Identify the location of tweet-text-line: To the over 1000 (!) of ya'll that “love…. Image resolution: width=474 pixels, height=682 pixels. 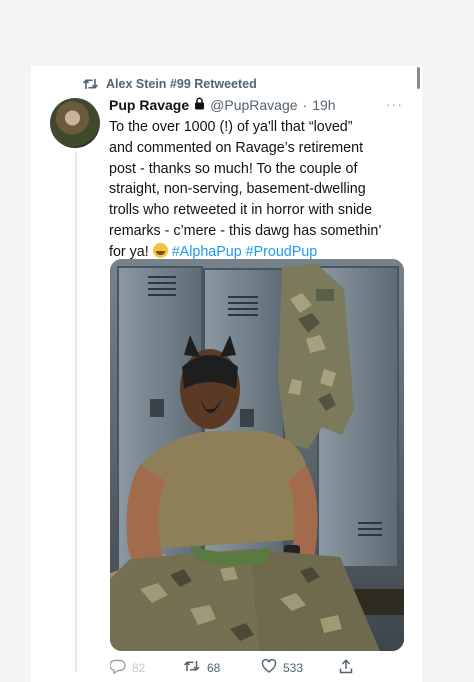
(231, 127).